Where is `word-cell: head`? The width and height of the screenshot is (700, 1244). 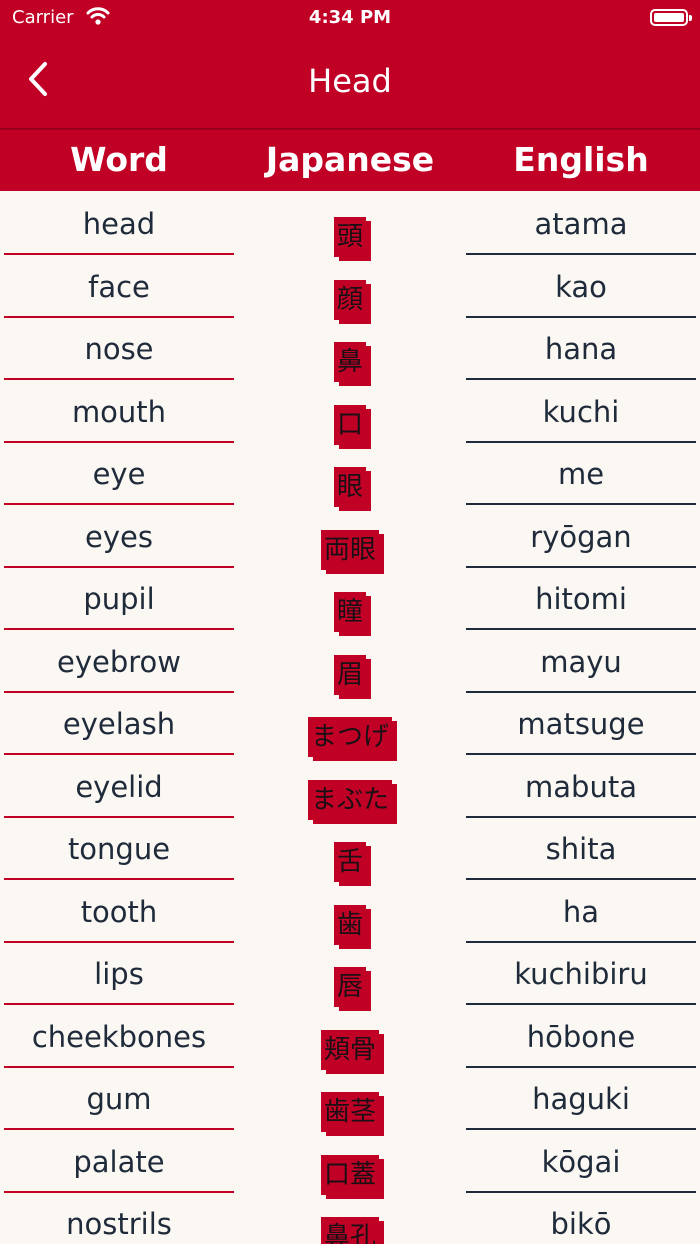
word-cell: head is located at coordinates (119, 223).